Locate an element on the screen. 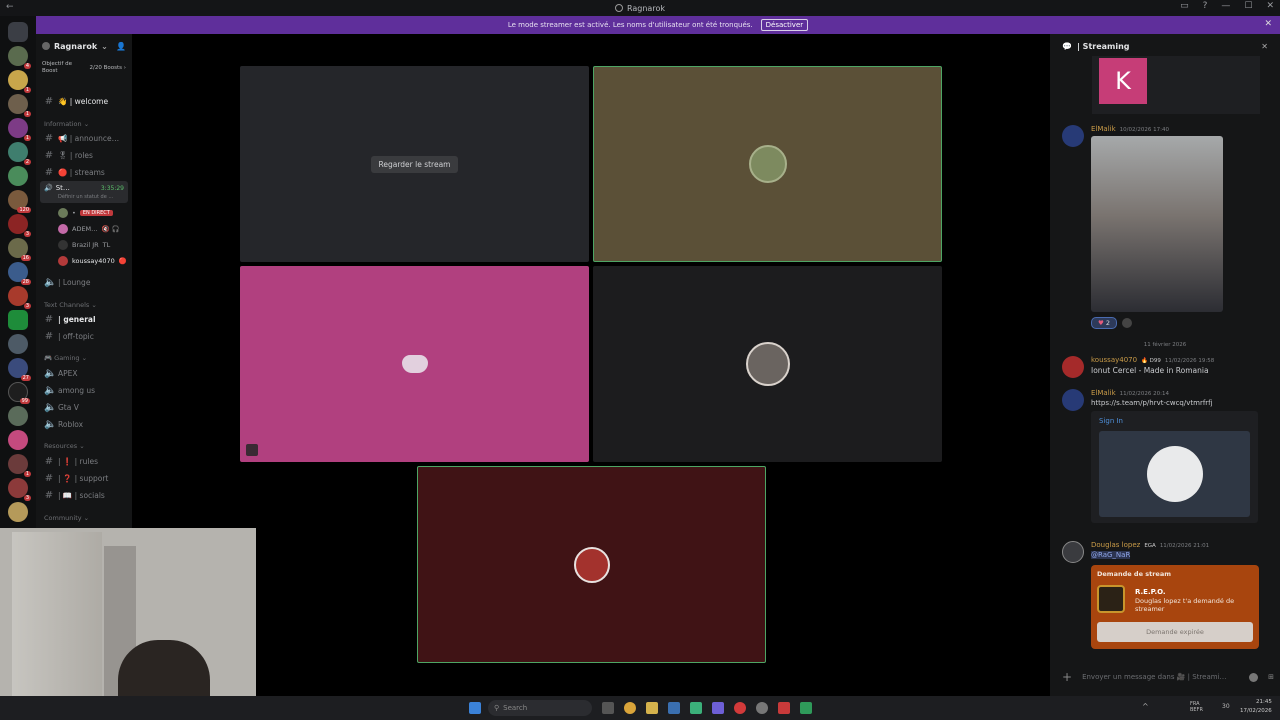  channel-roles: # 🎖 | roles is located at coordinates (68, 155).